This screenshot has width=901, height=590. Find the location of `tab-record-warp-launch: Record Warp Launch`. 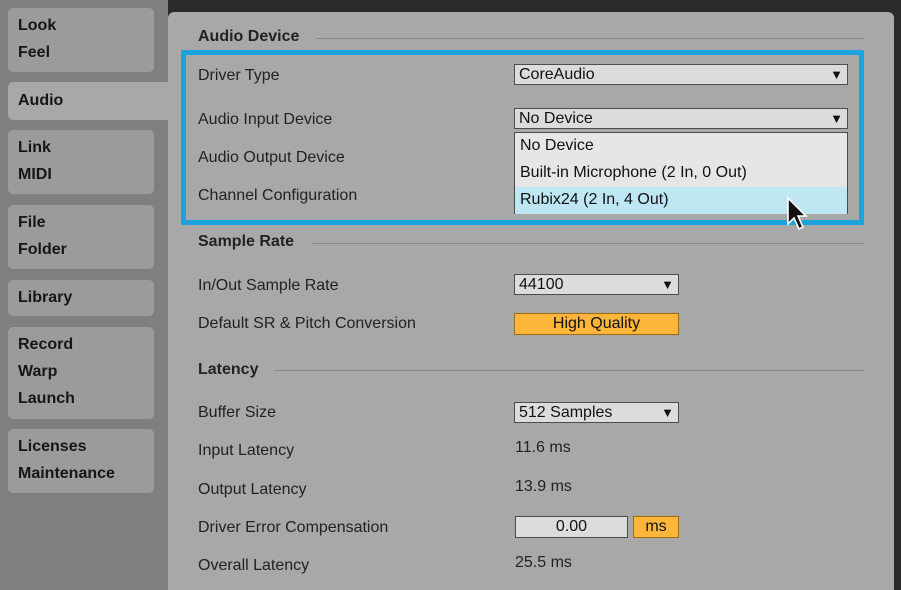

tab-record-warp-launch: Record Warp Launch is located at coordinates (81, 373).